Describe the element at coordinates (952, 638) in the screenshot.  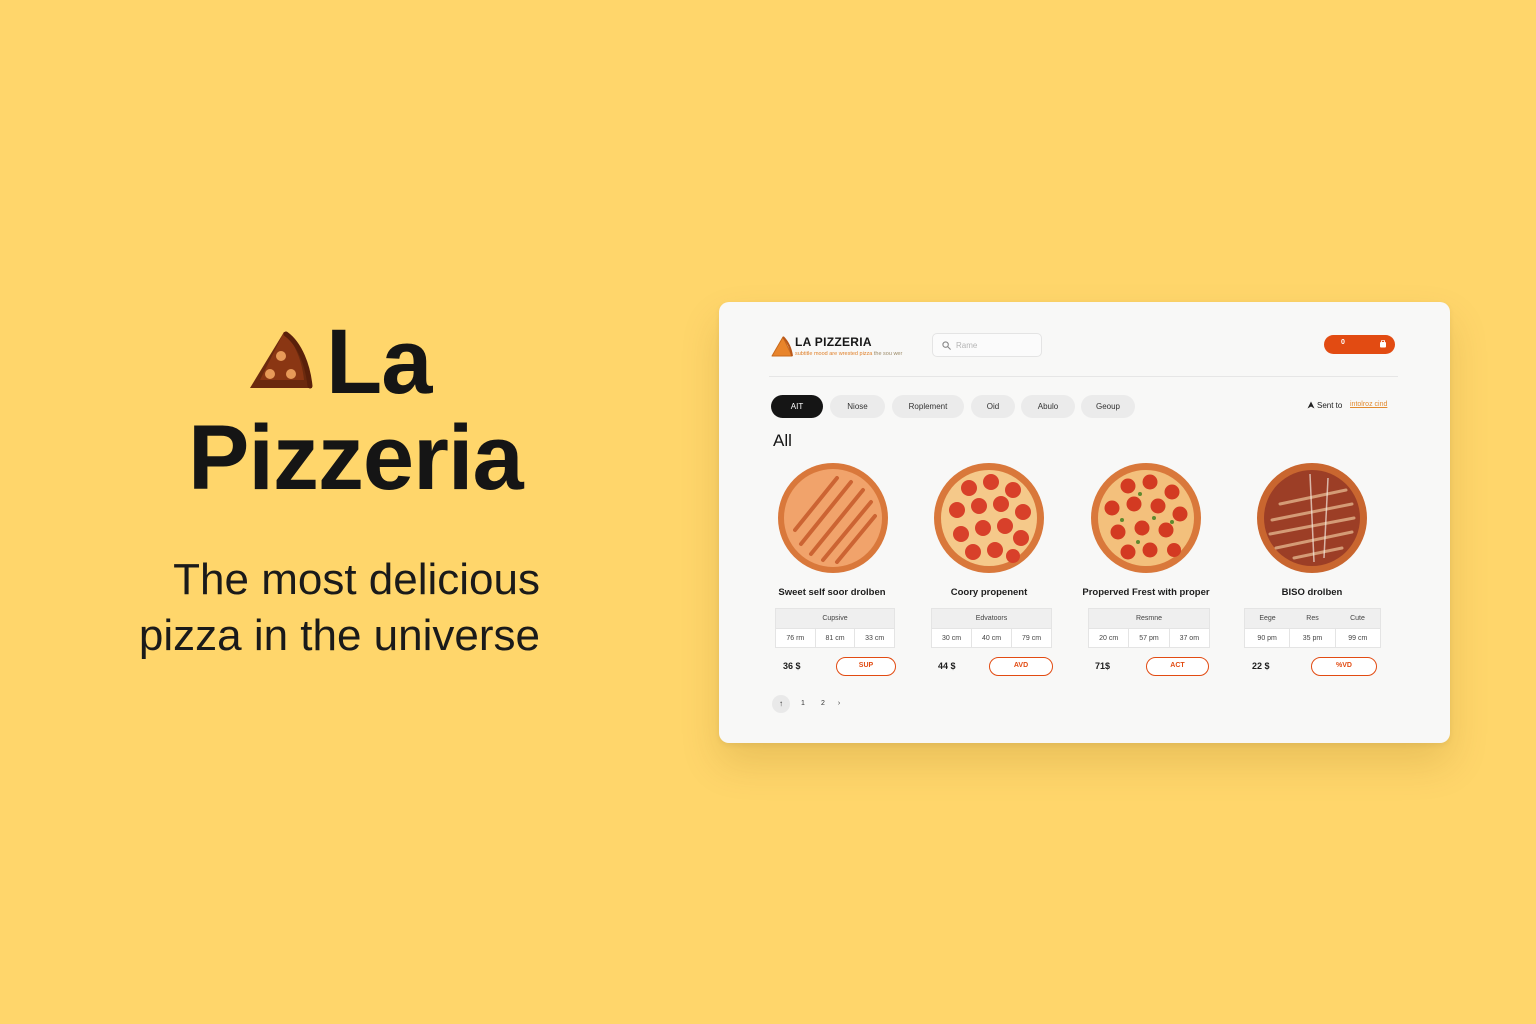
I see `size-option: 30 cm` at that location.